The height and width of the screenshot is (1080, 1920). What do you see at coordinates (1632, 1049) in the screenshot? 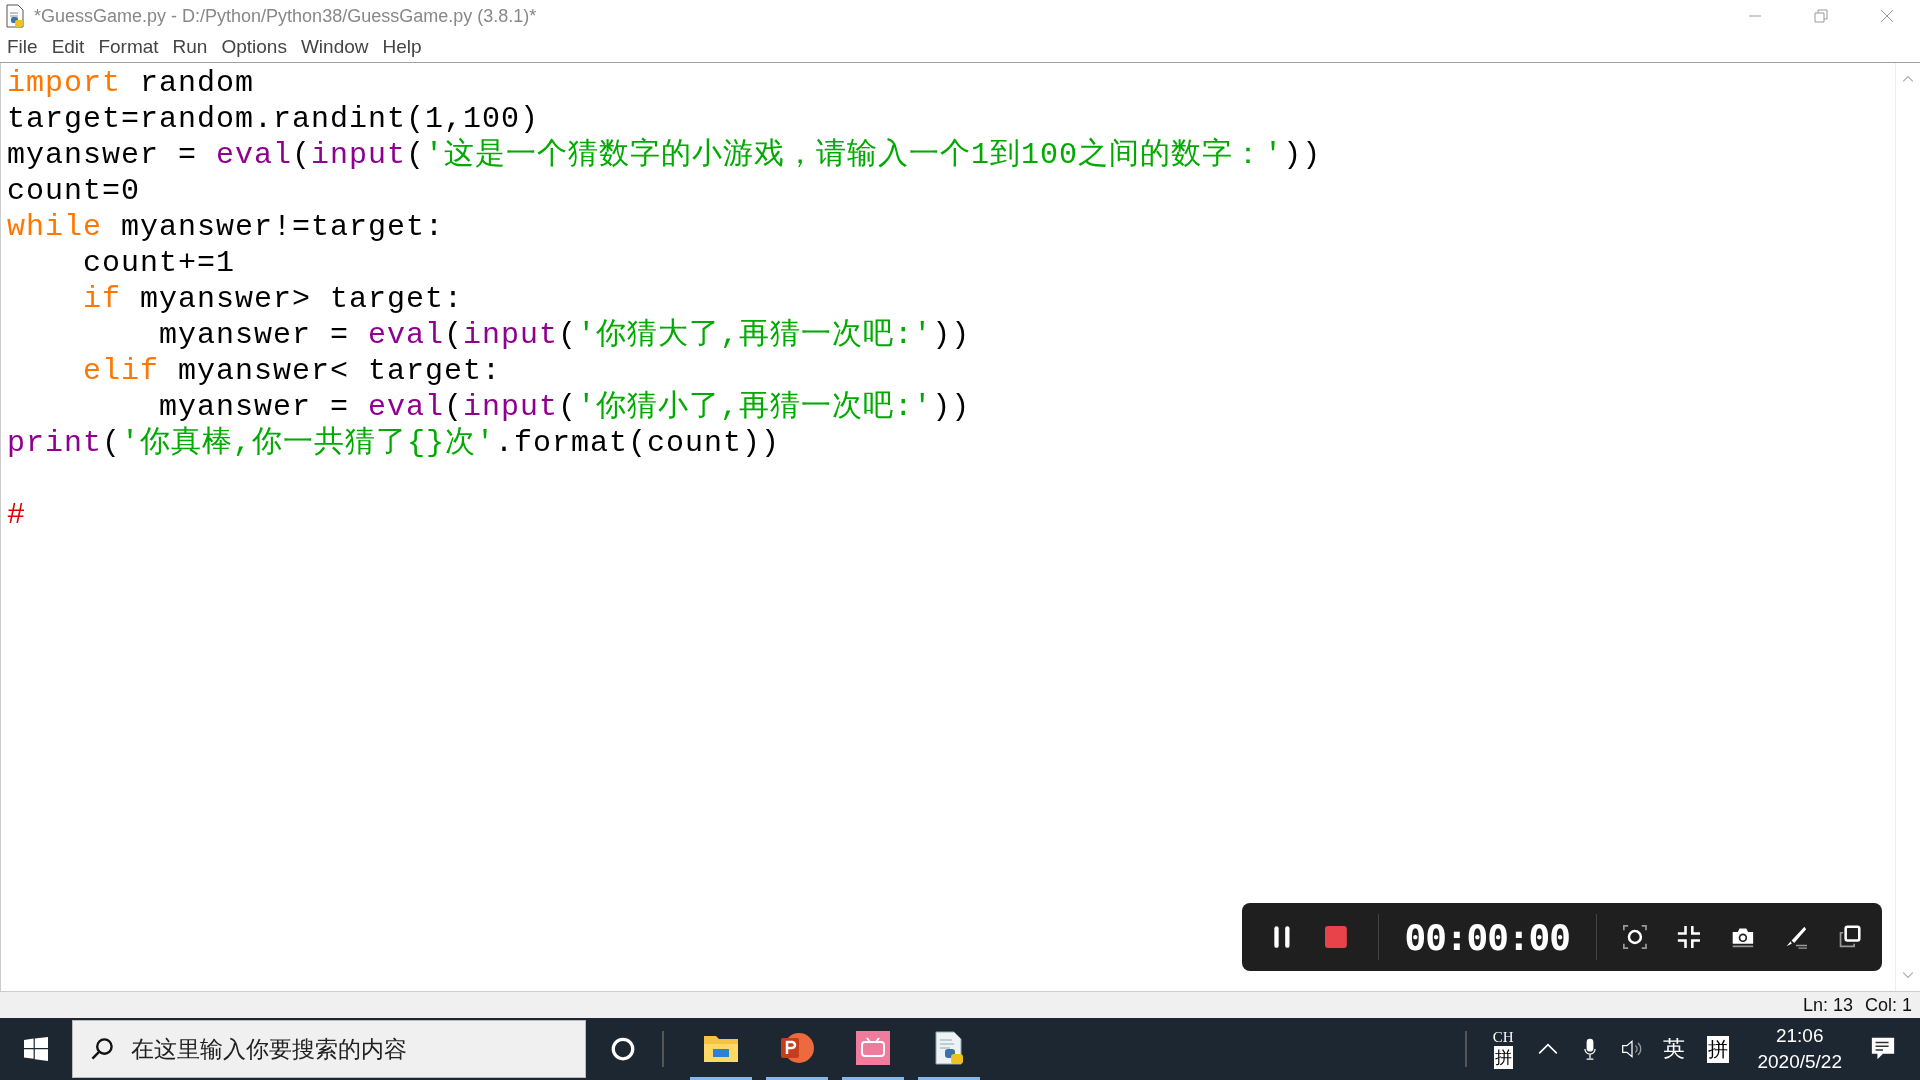
I see `speaker-icon` at bounding box center [1632, 1049].